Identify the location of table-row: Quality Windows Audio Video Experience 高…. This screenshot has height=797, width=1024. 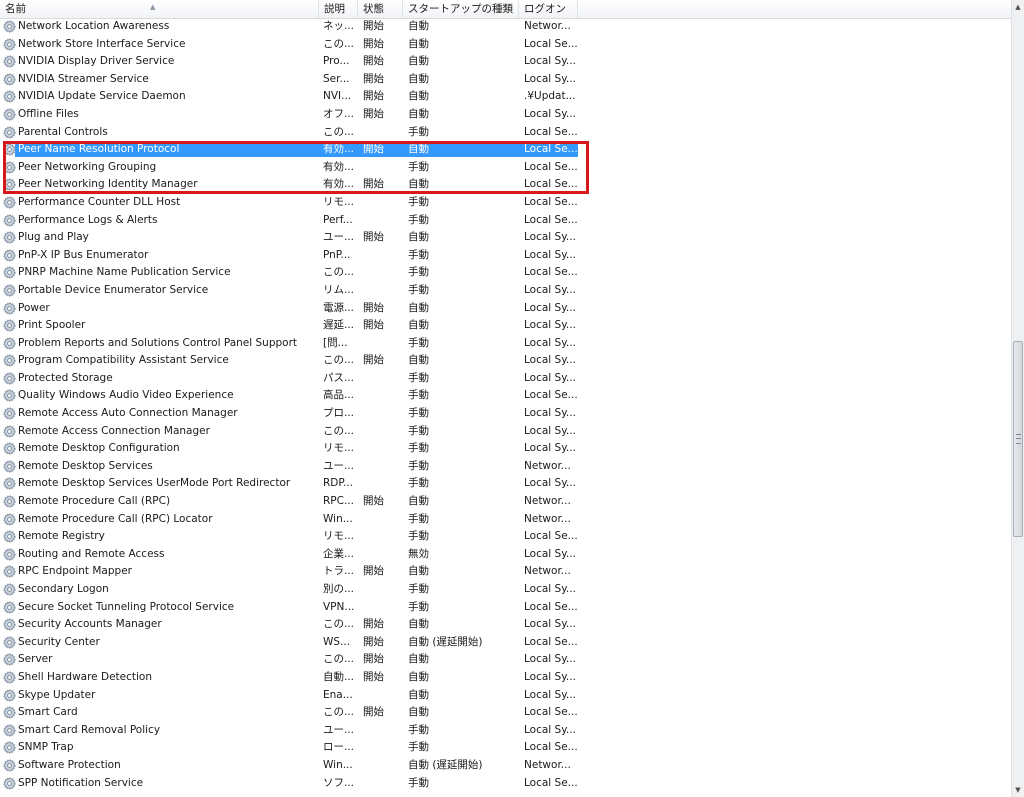
(505, 396).